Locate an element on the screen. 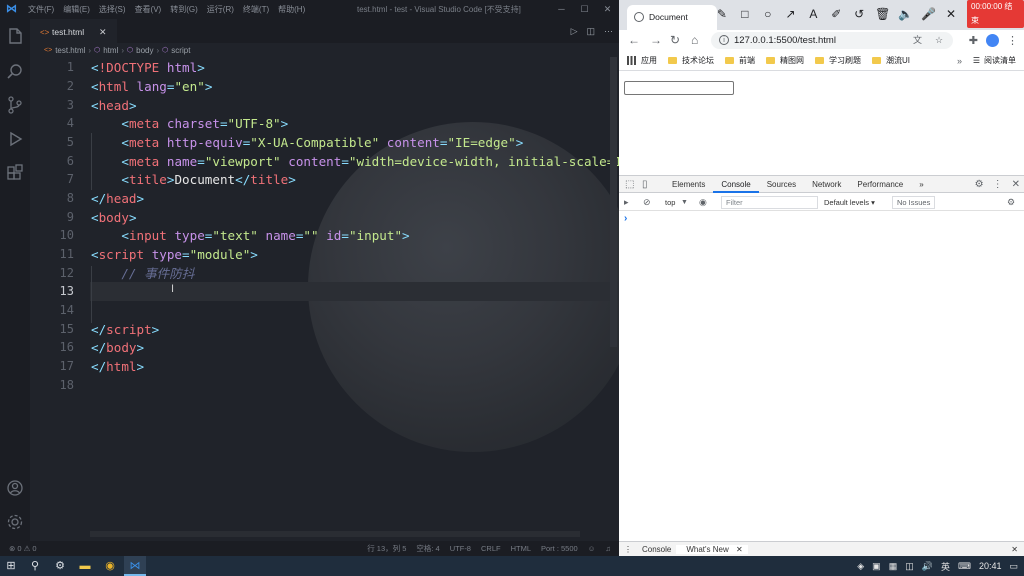  highlighter-icon: ✐ is located at coordinates (836, 14).